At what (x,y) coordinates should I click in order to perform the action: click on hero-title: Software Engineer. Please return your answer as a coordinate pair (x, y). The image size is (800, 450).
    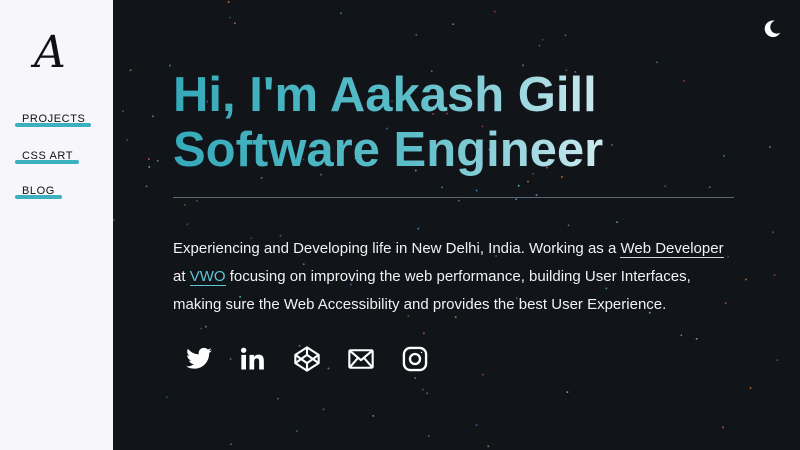
    Looking at the image, I should click on (388, 150).